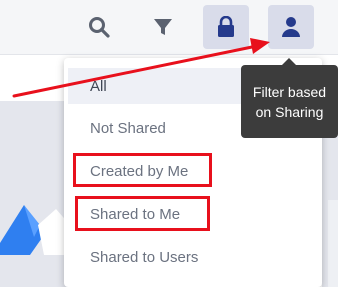  I want to click on dropdown-item-label: All, so click(98, 86).